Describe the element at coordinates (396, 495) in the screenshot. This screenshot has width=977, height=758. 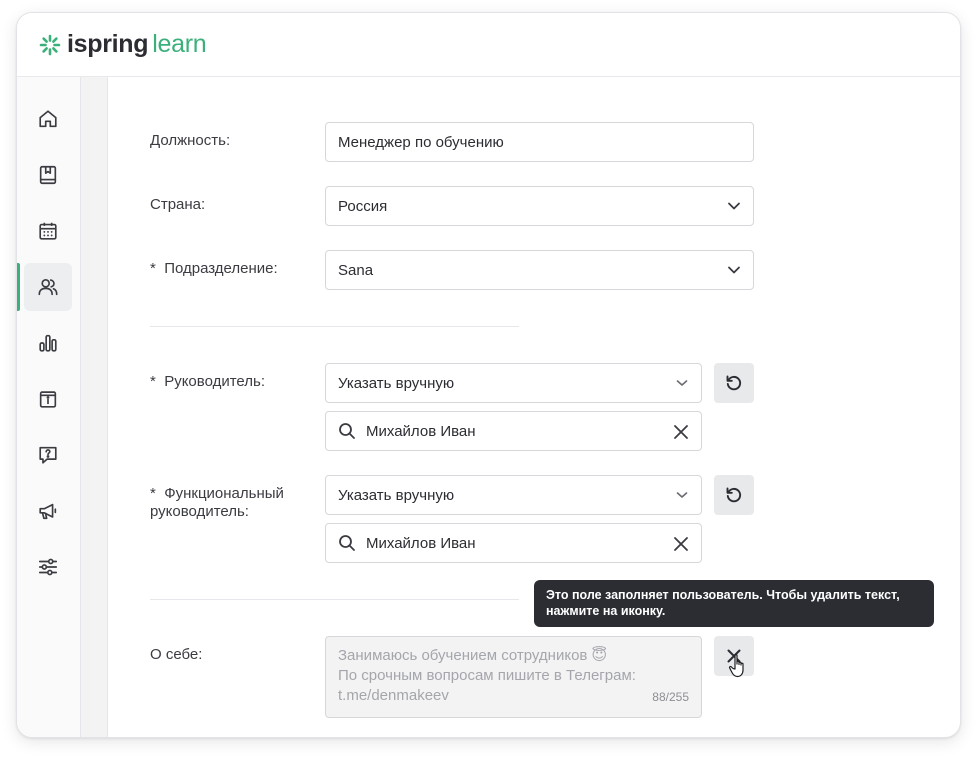
I see `functional-manager-mode-value: Указать вручную` at that location.